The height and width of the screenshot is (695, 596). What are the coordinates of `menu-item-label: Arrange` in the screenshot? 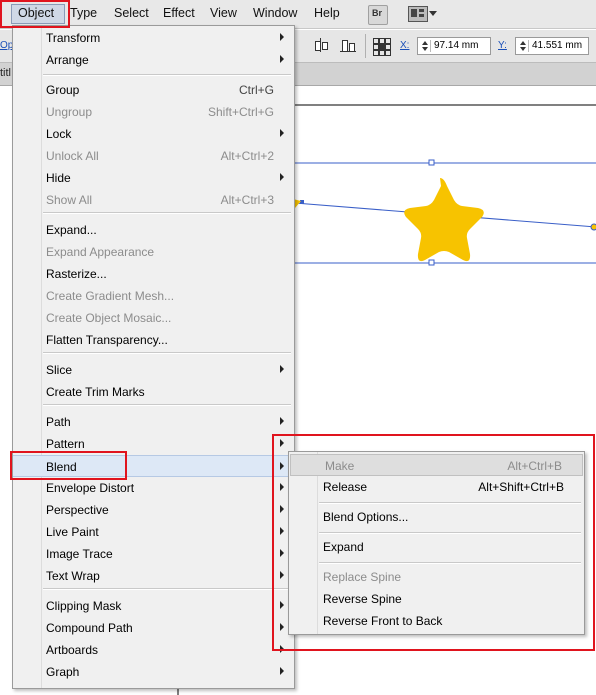 It's located at (67, 60).